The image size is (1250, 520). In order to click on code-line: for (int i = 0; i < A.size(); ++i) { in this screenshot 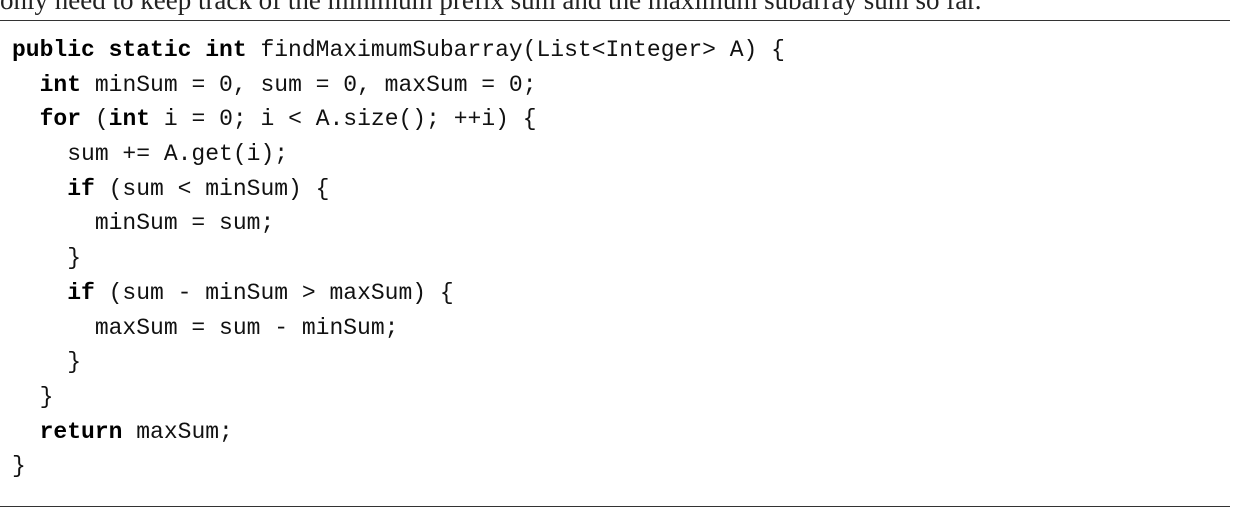, I will do `click(398, 119)`.